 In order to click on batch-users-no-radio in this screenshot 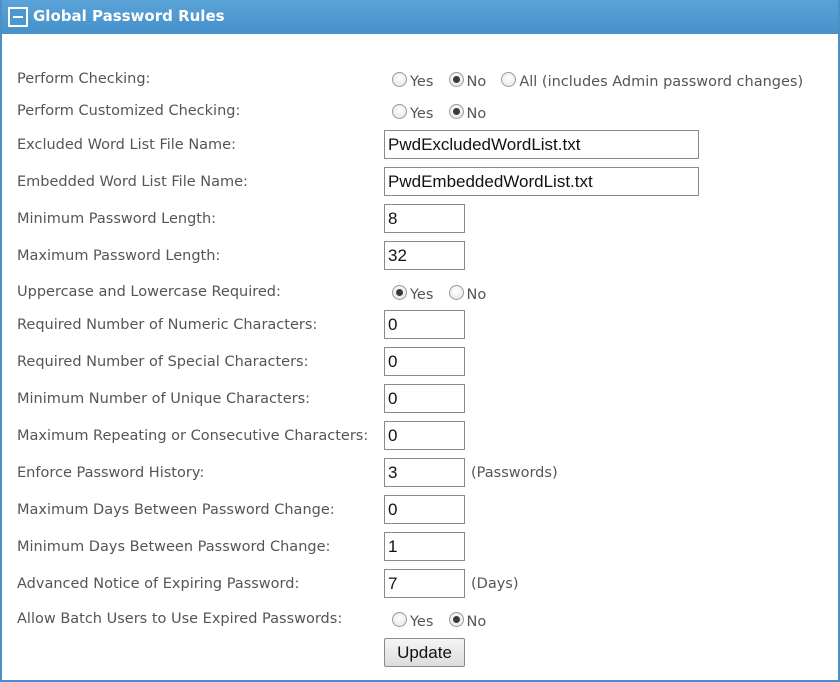, I will do `click(456, 619)`.